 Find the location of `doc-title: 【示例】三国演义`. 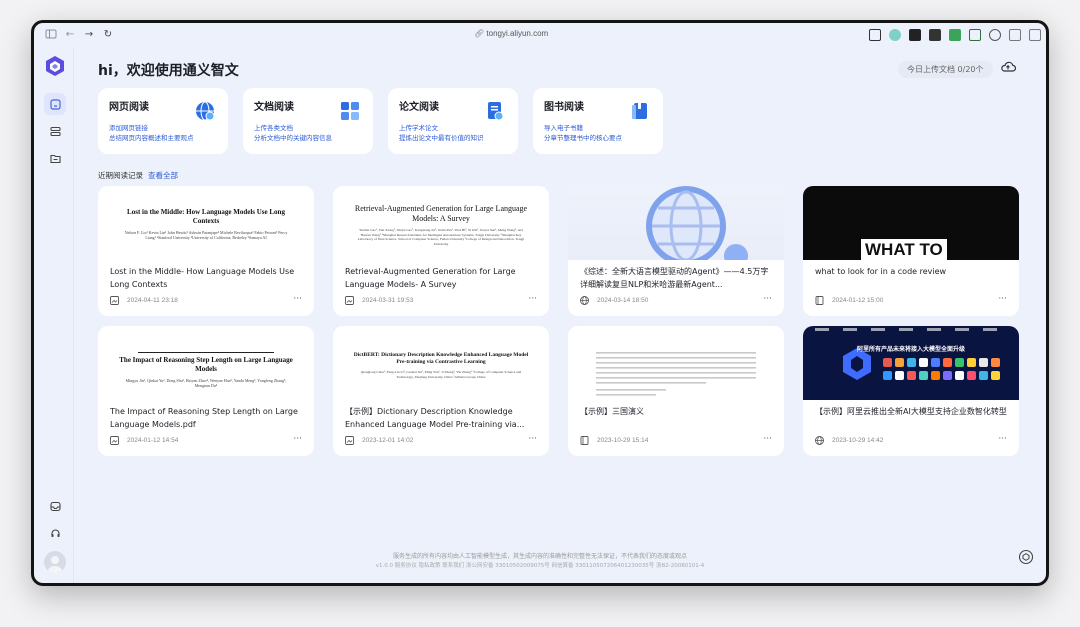

doc-title: 【示例】三国演义 is located at coordinates (612, 411).